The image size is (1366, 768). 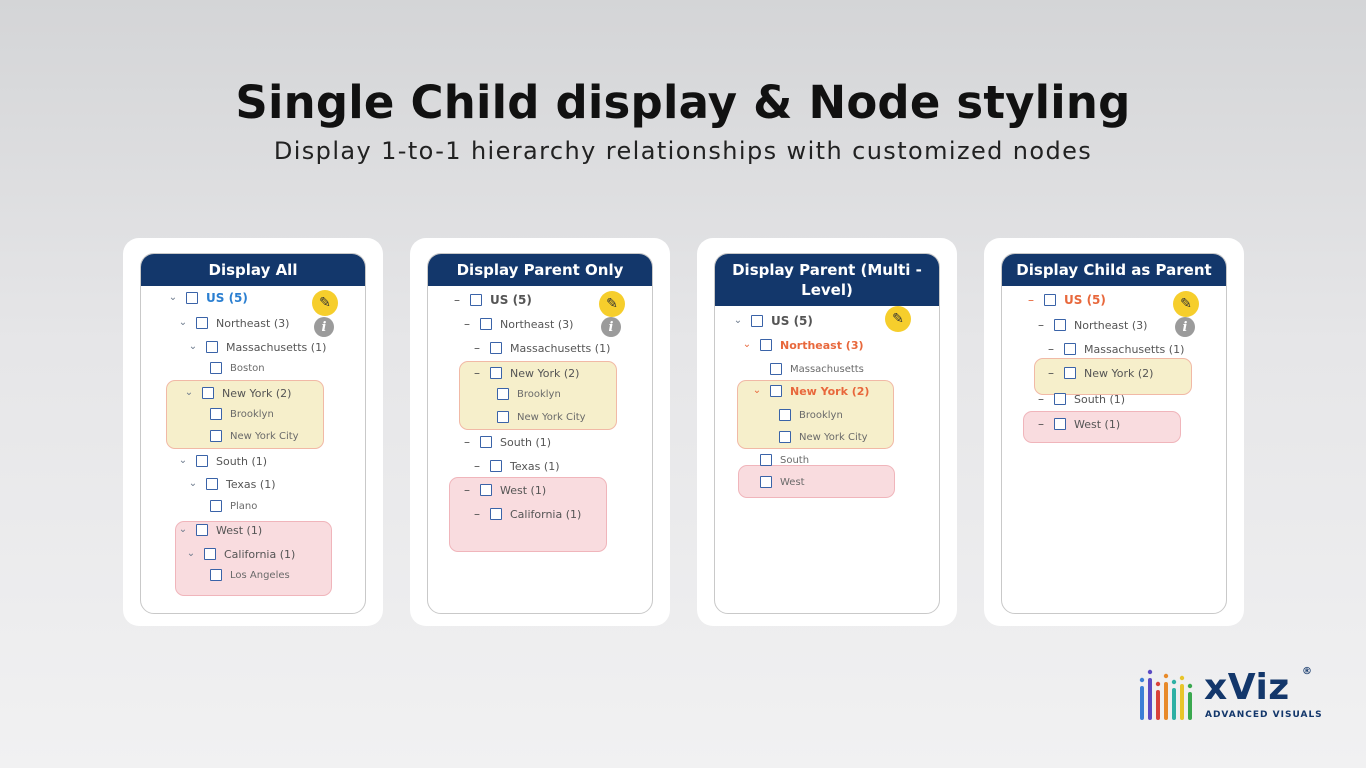 I want to click on tree-node: West, so click(x=782, y=482).